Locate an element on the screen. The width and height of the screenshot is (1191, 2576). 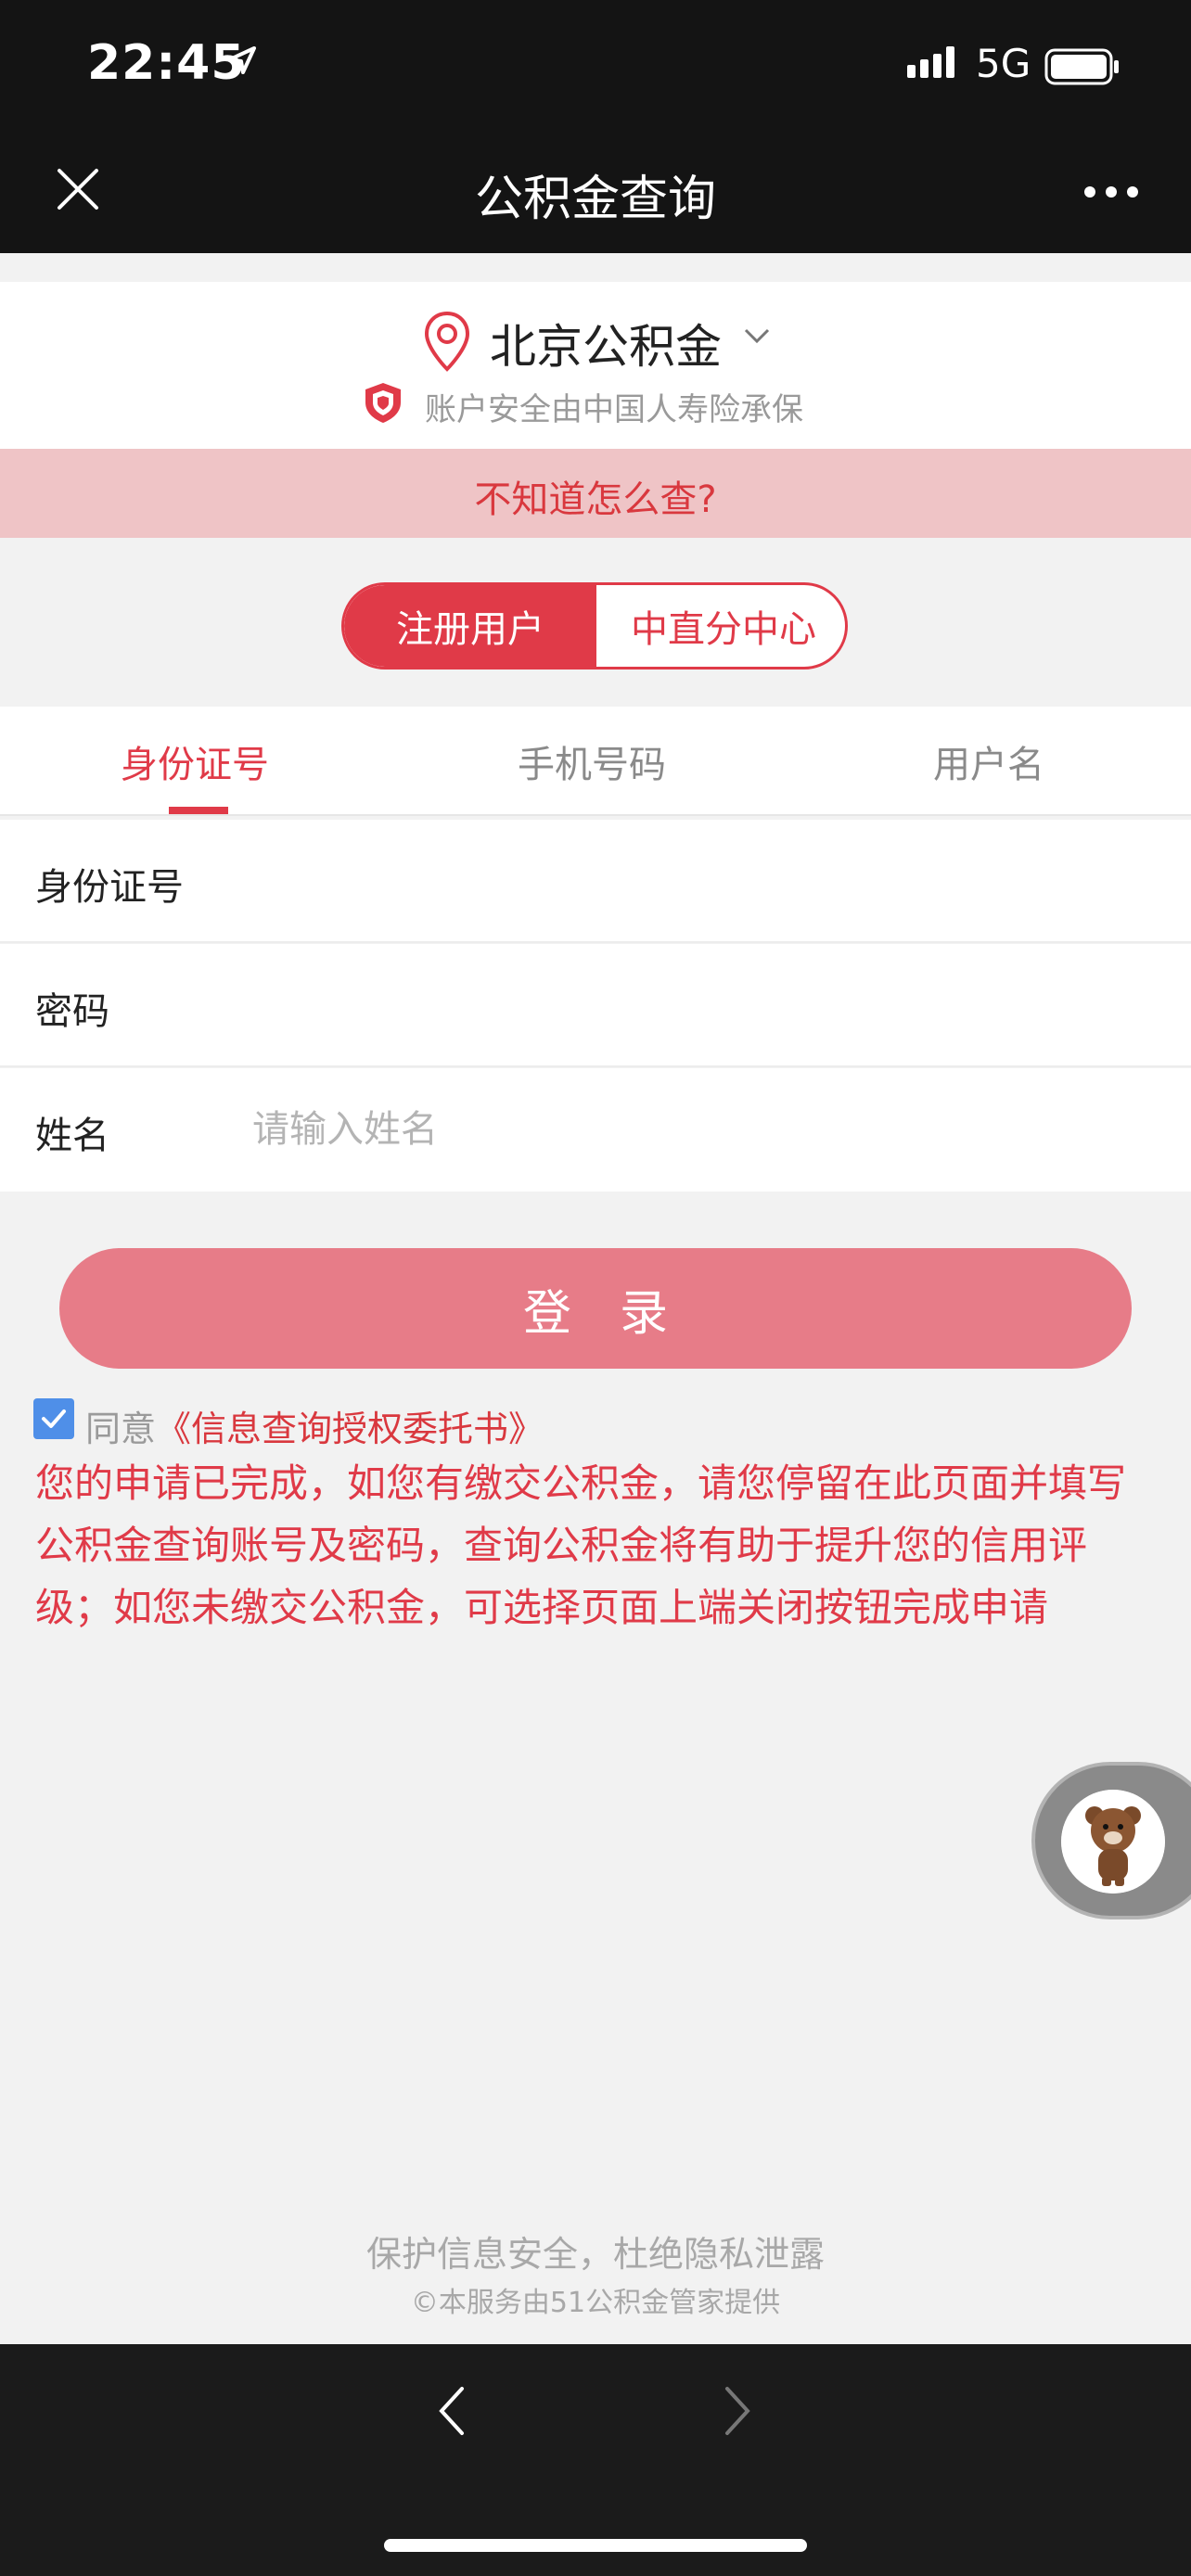
insurance-note: 账户安全由中国人寿险承保 is located at coordinates (614, 410).